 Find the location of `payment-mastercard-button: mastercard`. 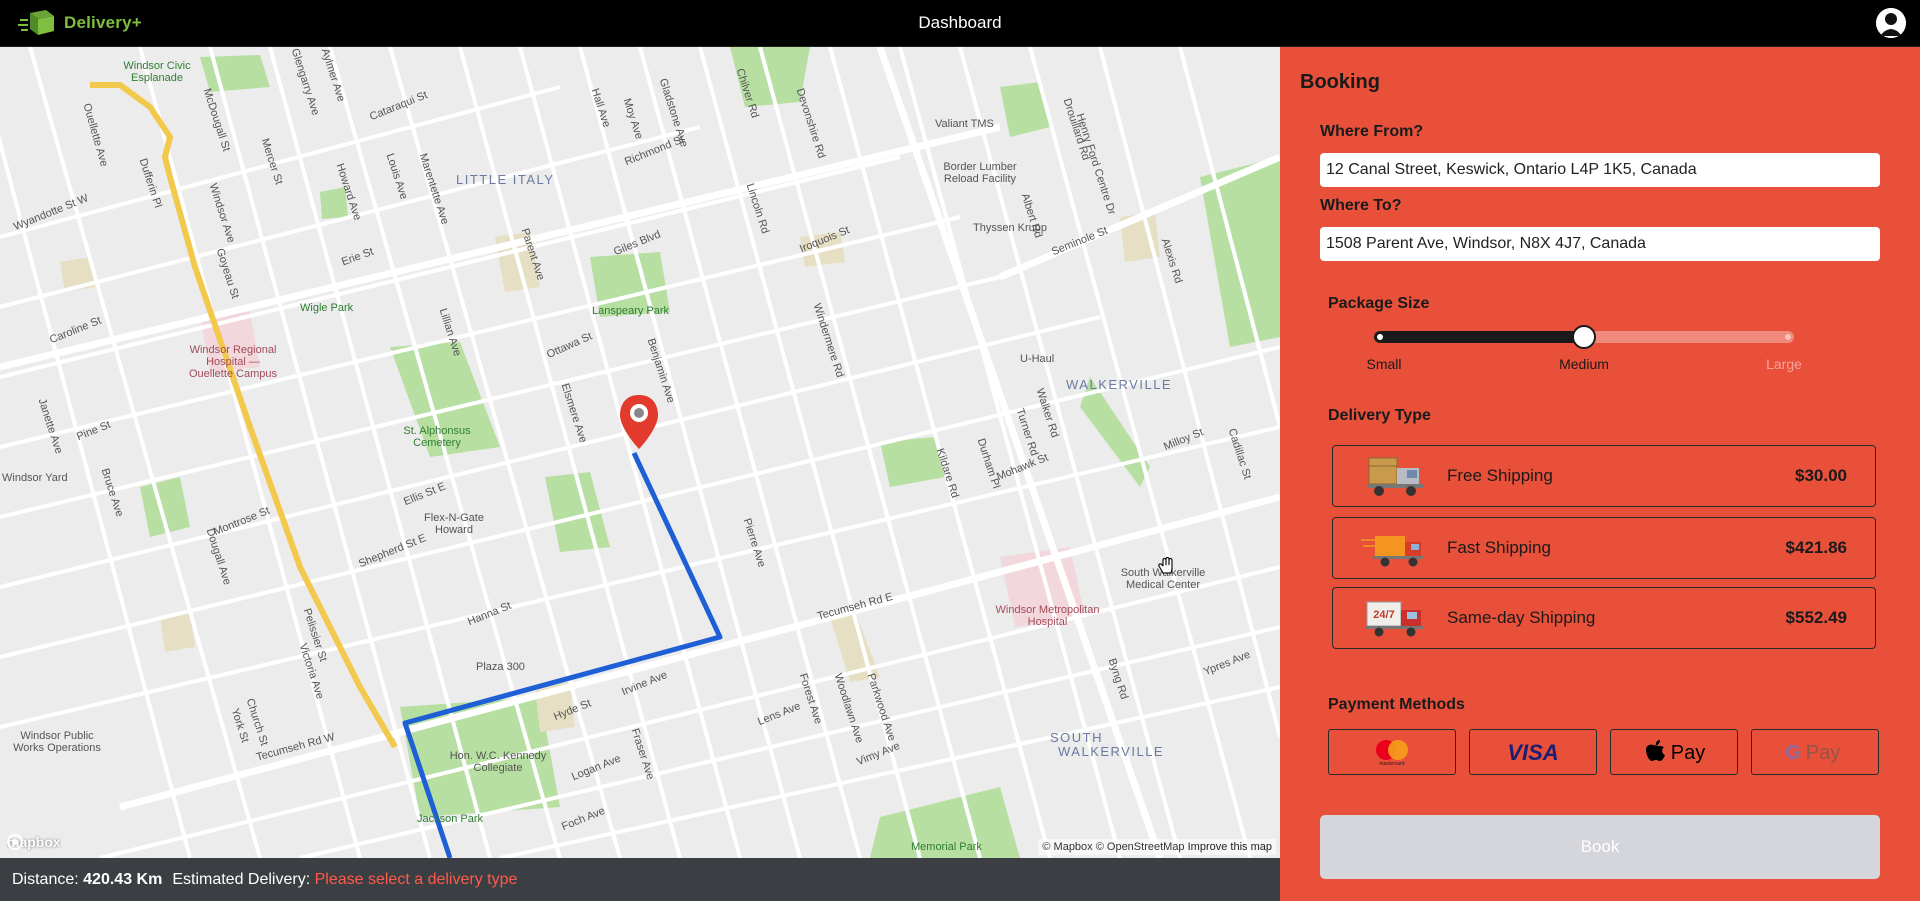

payment-mastercard-button: mastercard is located at coordinates (1392, 752).